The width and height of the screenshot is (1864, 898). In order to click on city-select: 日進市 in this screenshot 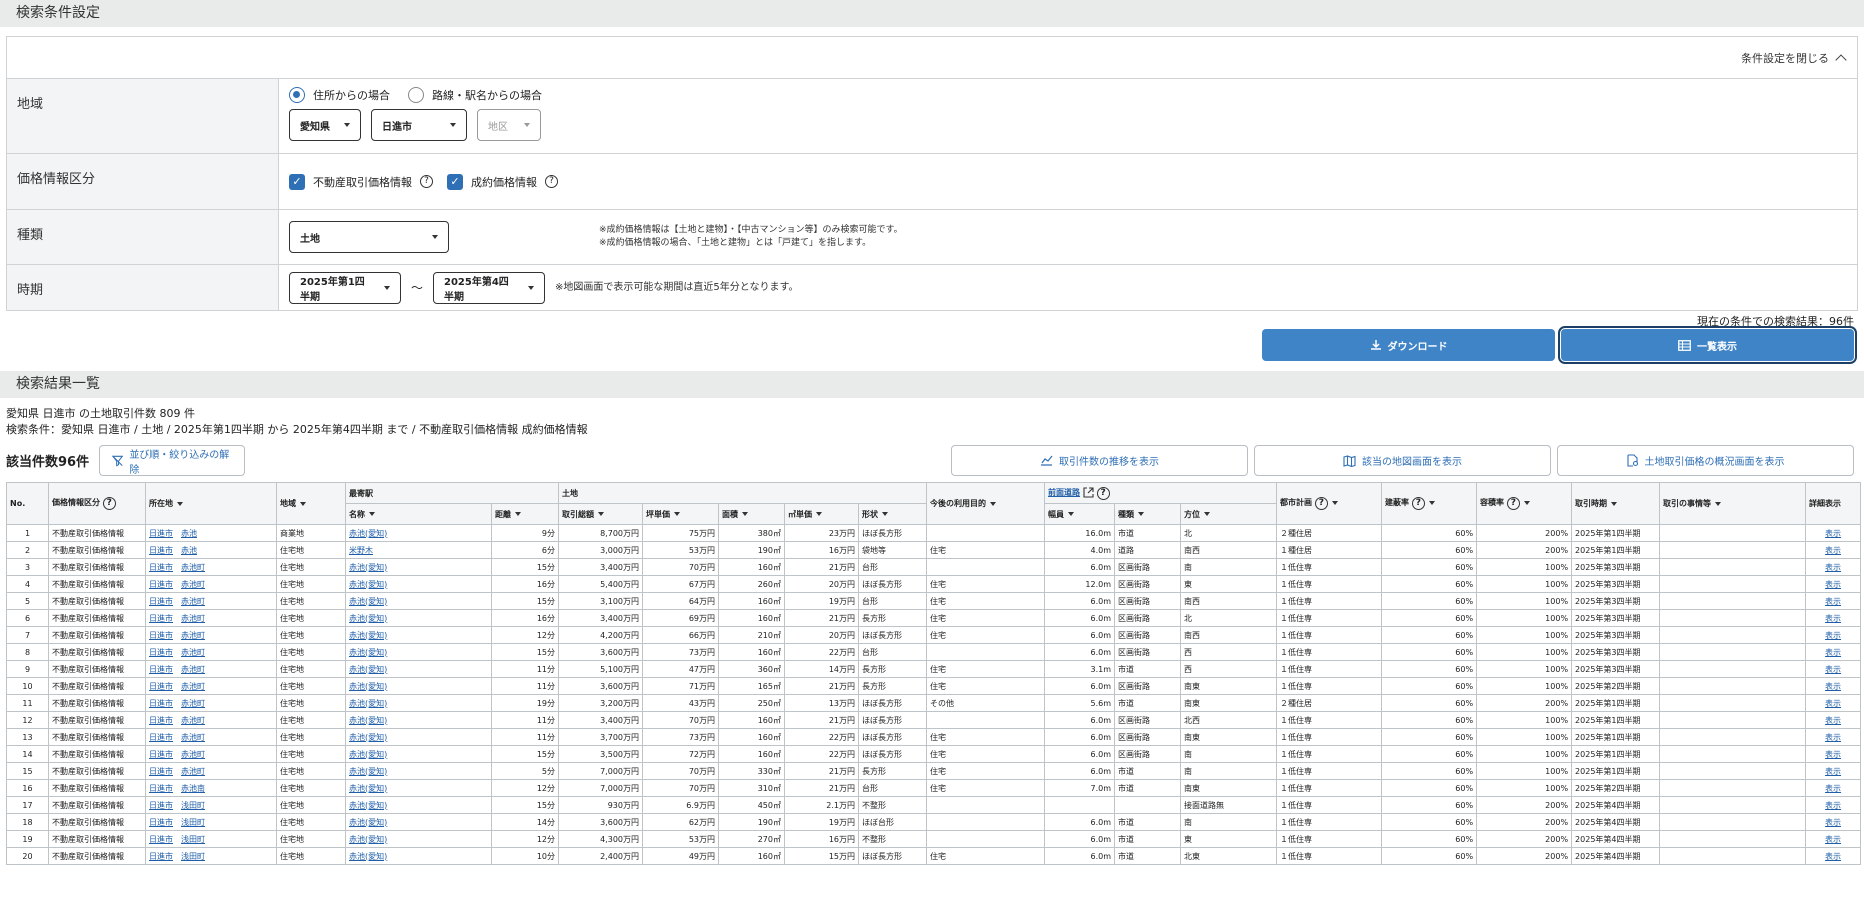, I will do `click(419, 125)`.